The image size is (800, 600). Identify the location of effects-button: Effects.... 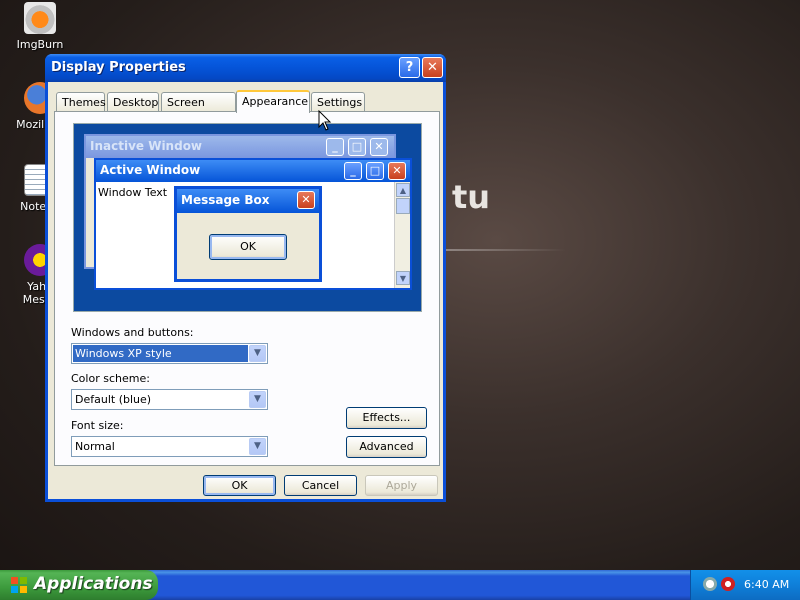
(386, 418).